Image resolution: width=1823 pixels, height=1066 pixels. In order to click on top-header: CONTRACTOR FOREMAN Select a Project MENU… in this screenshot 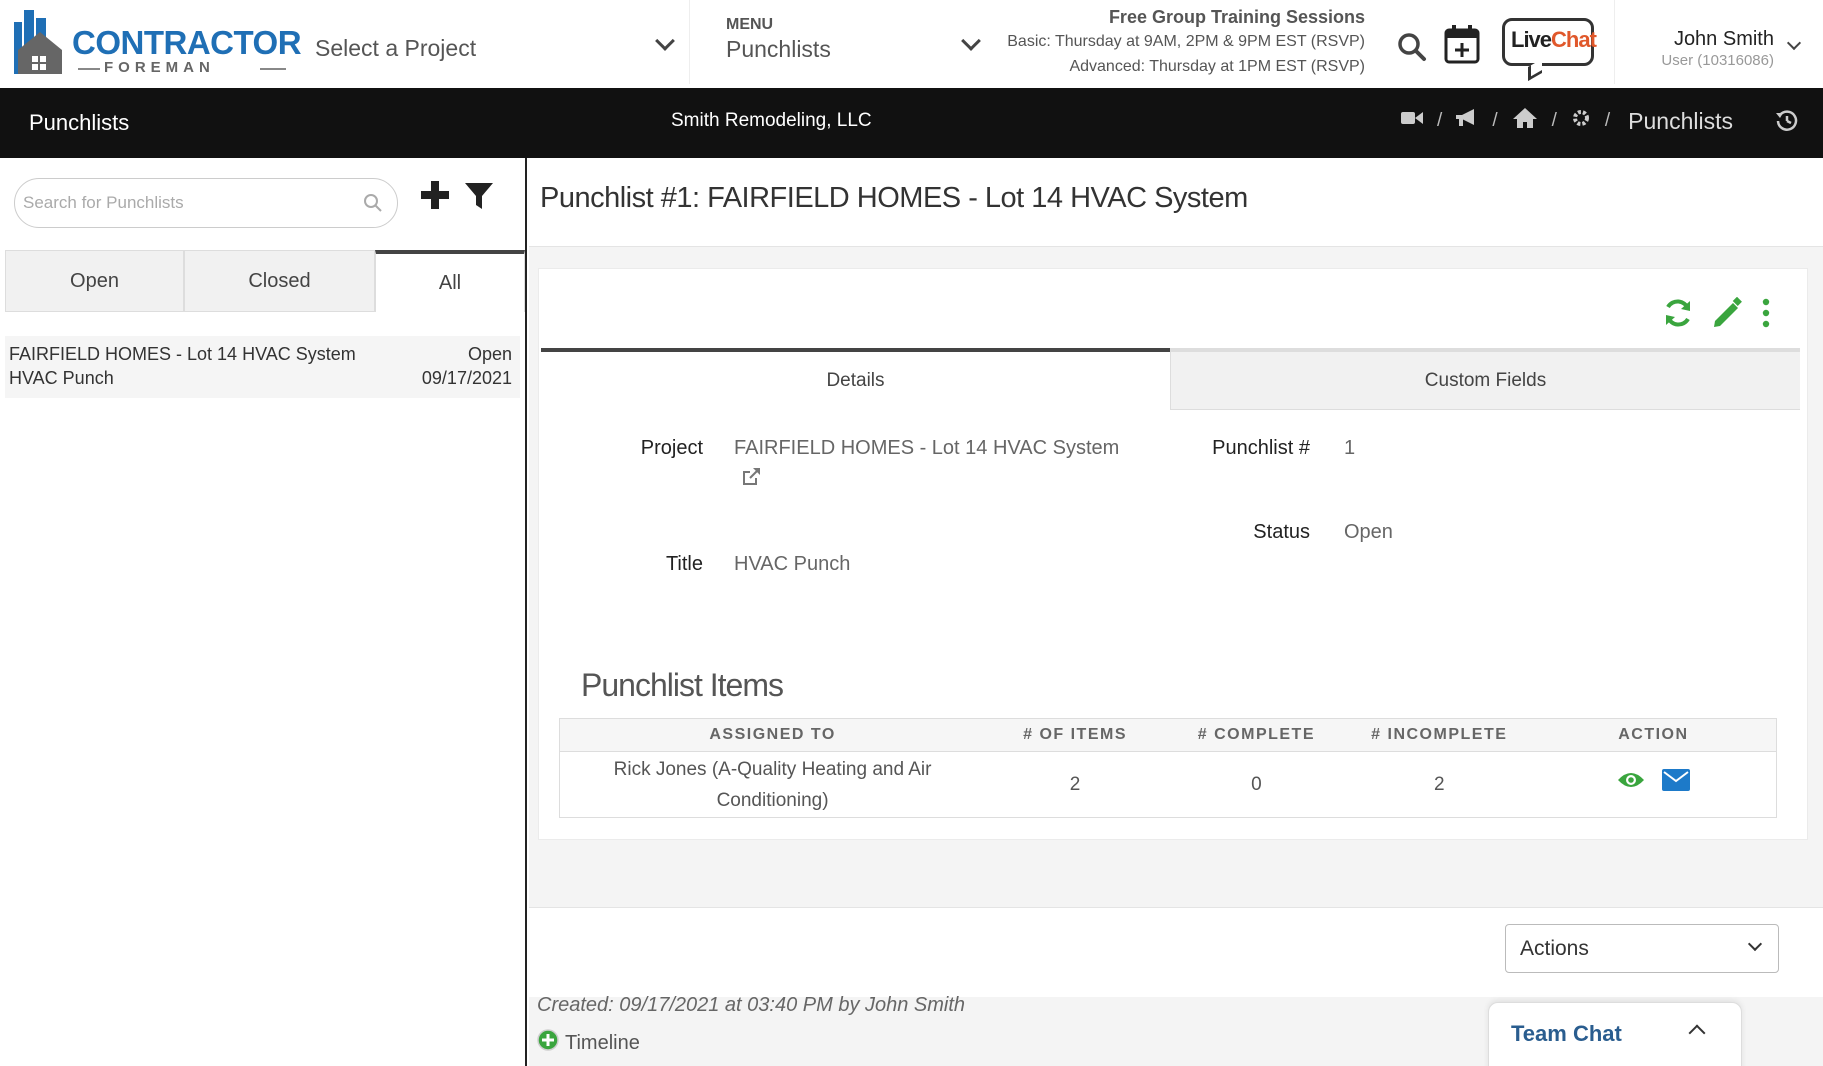, I will do `click(911, 44)`.